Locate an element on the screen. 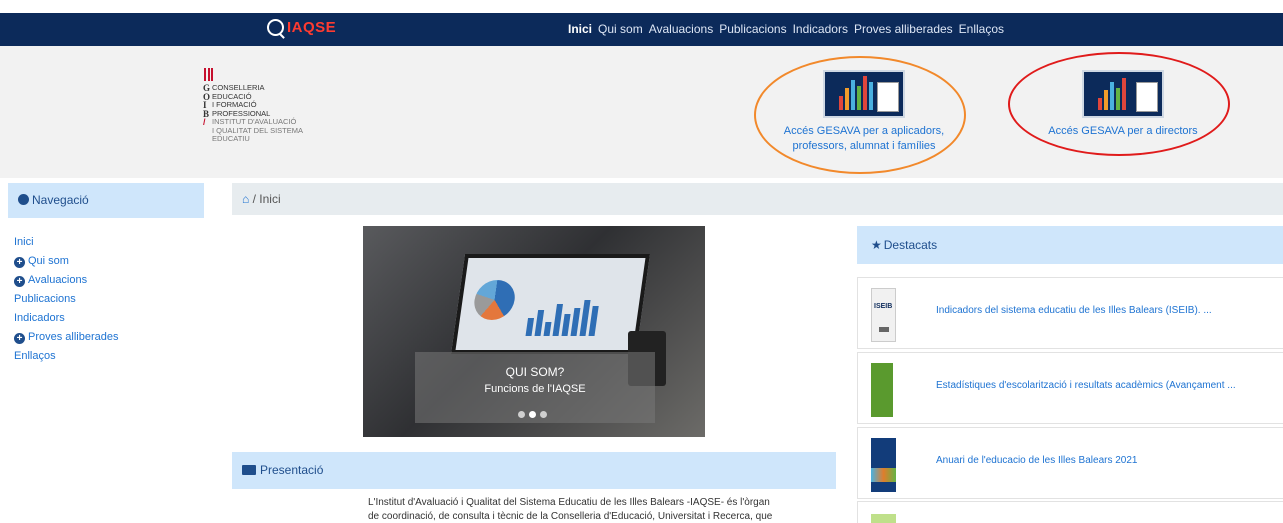 This screenshot has width=1283, height=523. sidebar-item-proves-alliberades: + Proves alliberades is located at coordinates (66, 337).